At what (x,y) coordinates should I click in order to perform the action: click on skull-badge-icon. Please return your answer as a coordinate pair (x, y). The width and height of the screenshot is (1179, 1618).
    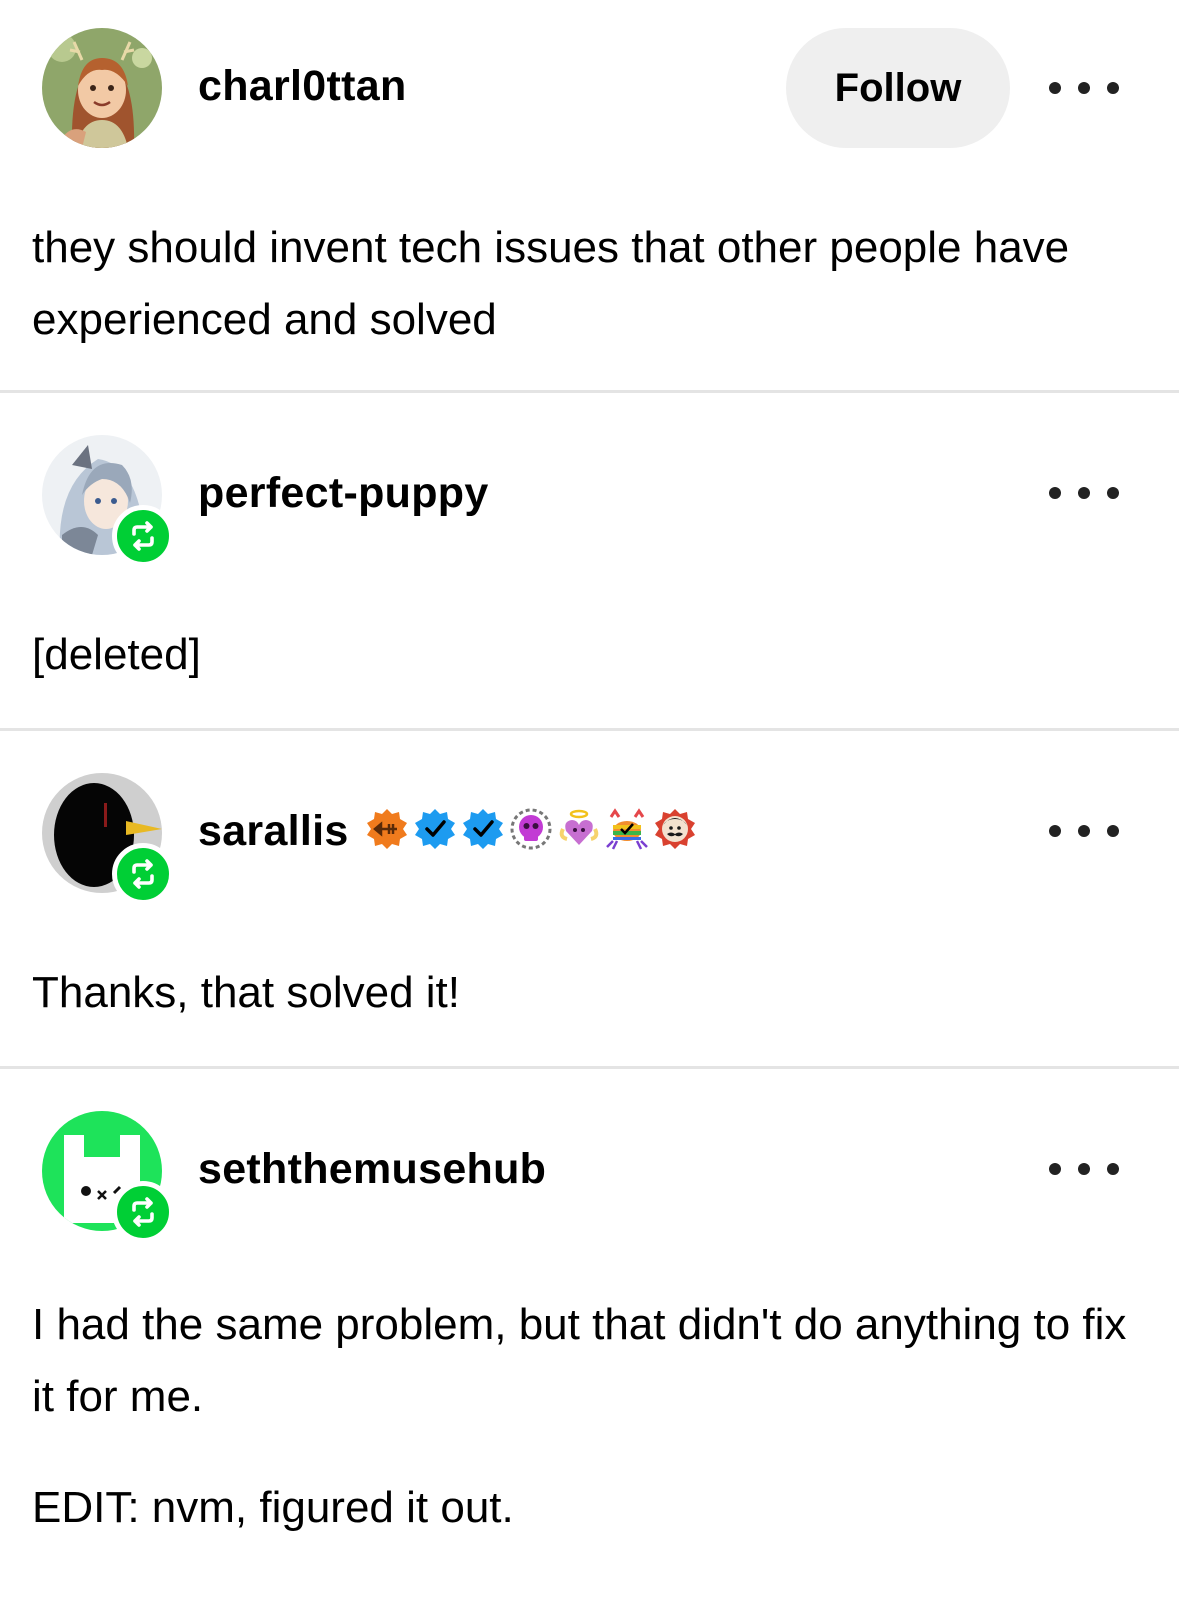
    Looking at the image, I should click on (531, 829).